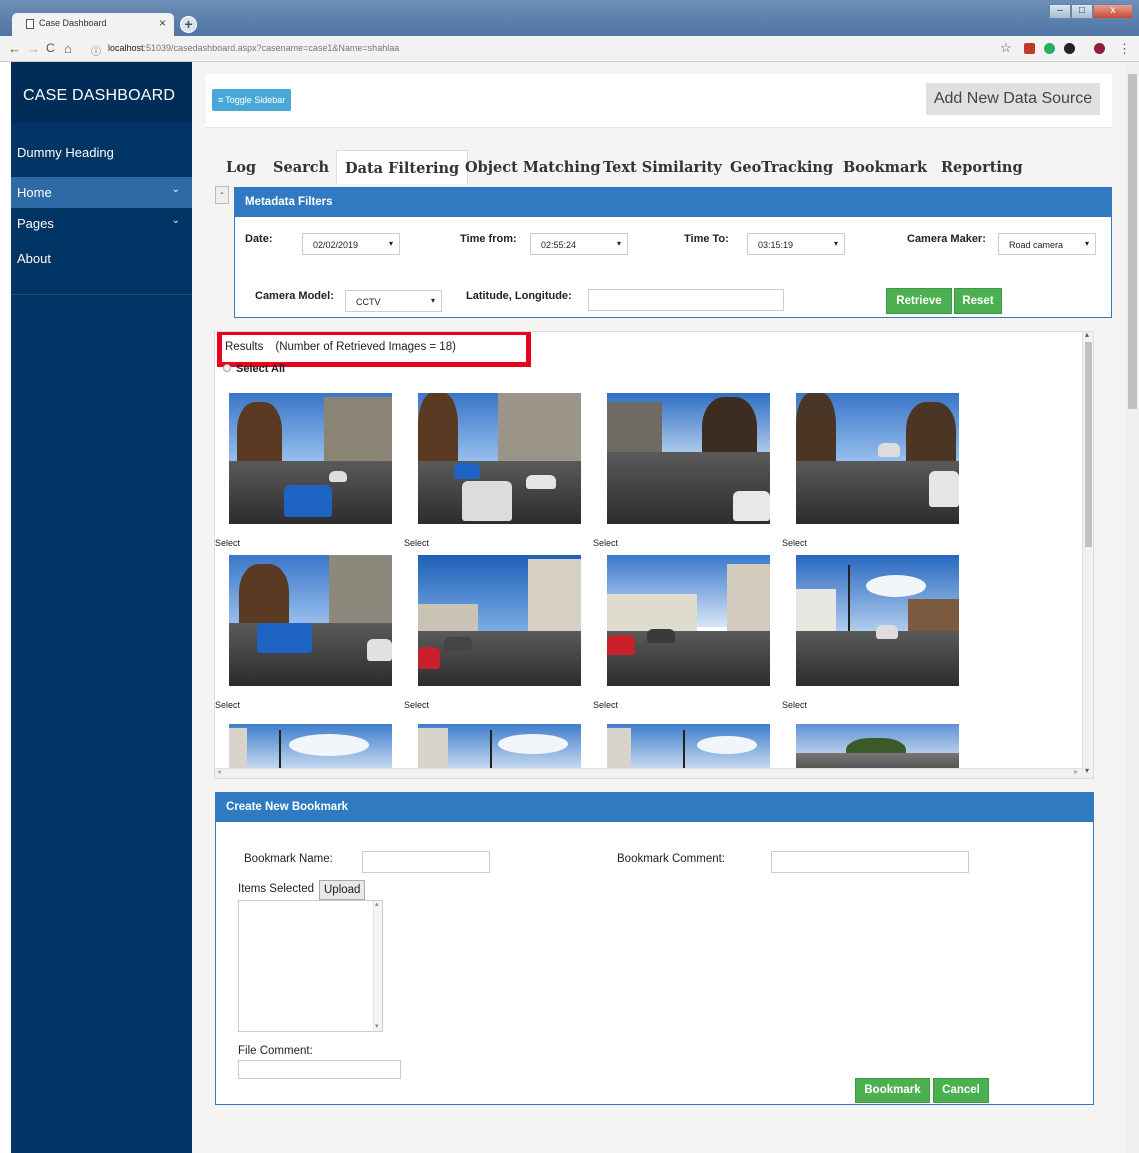 This screenshot has width=1139, height=1153. Describe the element at coordinates (351, 244) in the screenshot. I see `date-select: 02/02/2019 ▾` at that location.